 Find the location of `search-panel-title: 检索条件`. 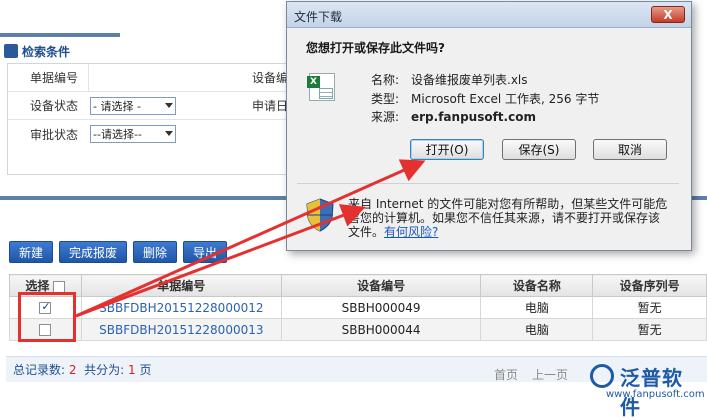

search-panel-title: 检索条件 is located at coordinates (46, 51).